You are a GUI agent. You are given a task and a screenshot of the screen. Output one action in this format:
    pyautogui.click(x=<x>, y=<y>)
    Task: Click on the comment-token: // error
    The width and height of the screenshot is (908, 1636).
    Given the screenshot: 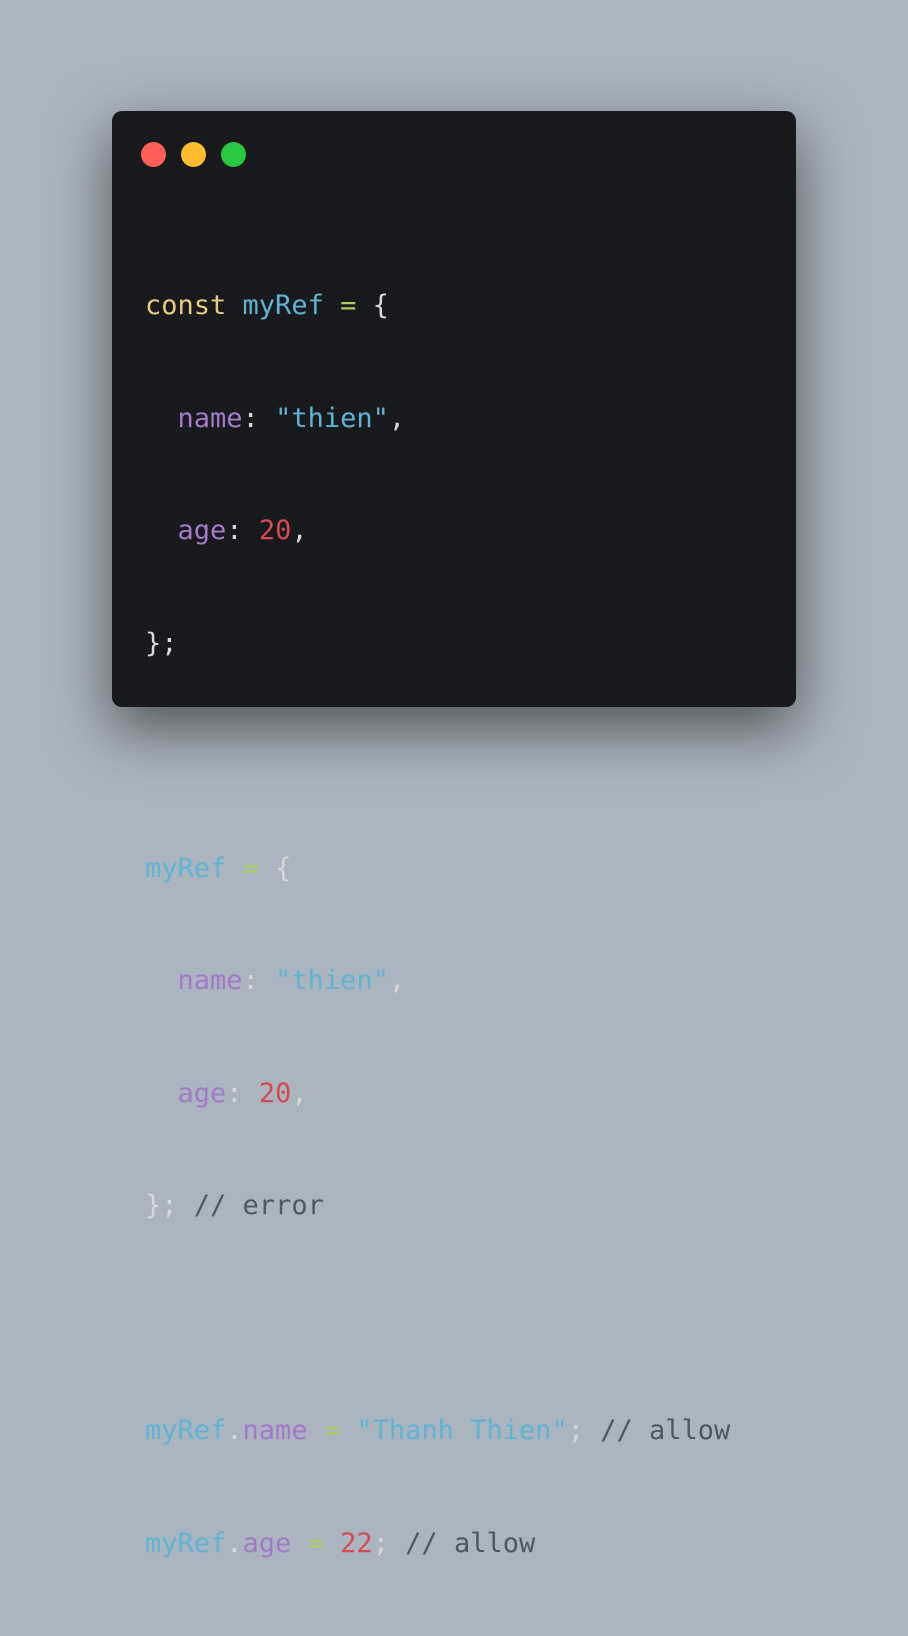 What is the action you would take?
    pyautogui.click(x=258, y=1205)
    